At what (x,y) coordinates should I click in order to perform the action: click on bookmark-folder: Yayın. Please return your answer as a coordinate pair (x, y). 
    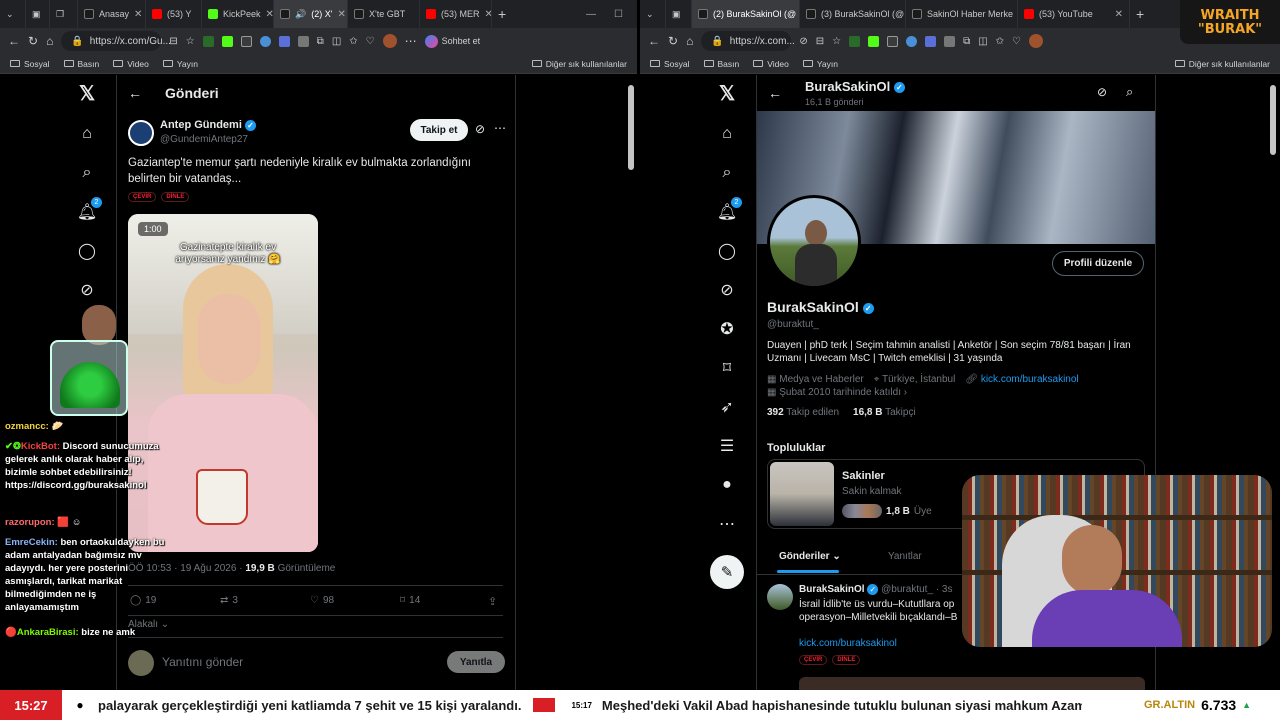
    Looking at the image, I should click on (820, 64).